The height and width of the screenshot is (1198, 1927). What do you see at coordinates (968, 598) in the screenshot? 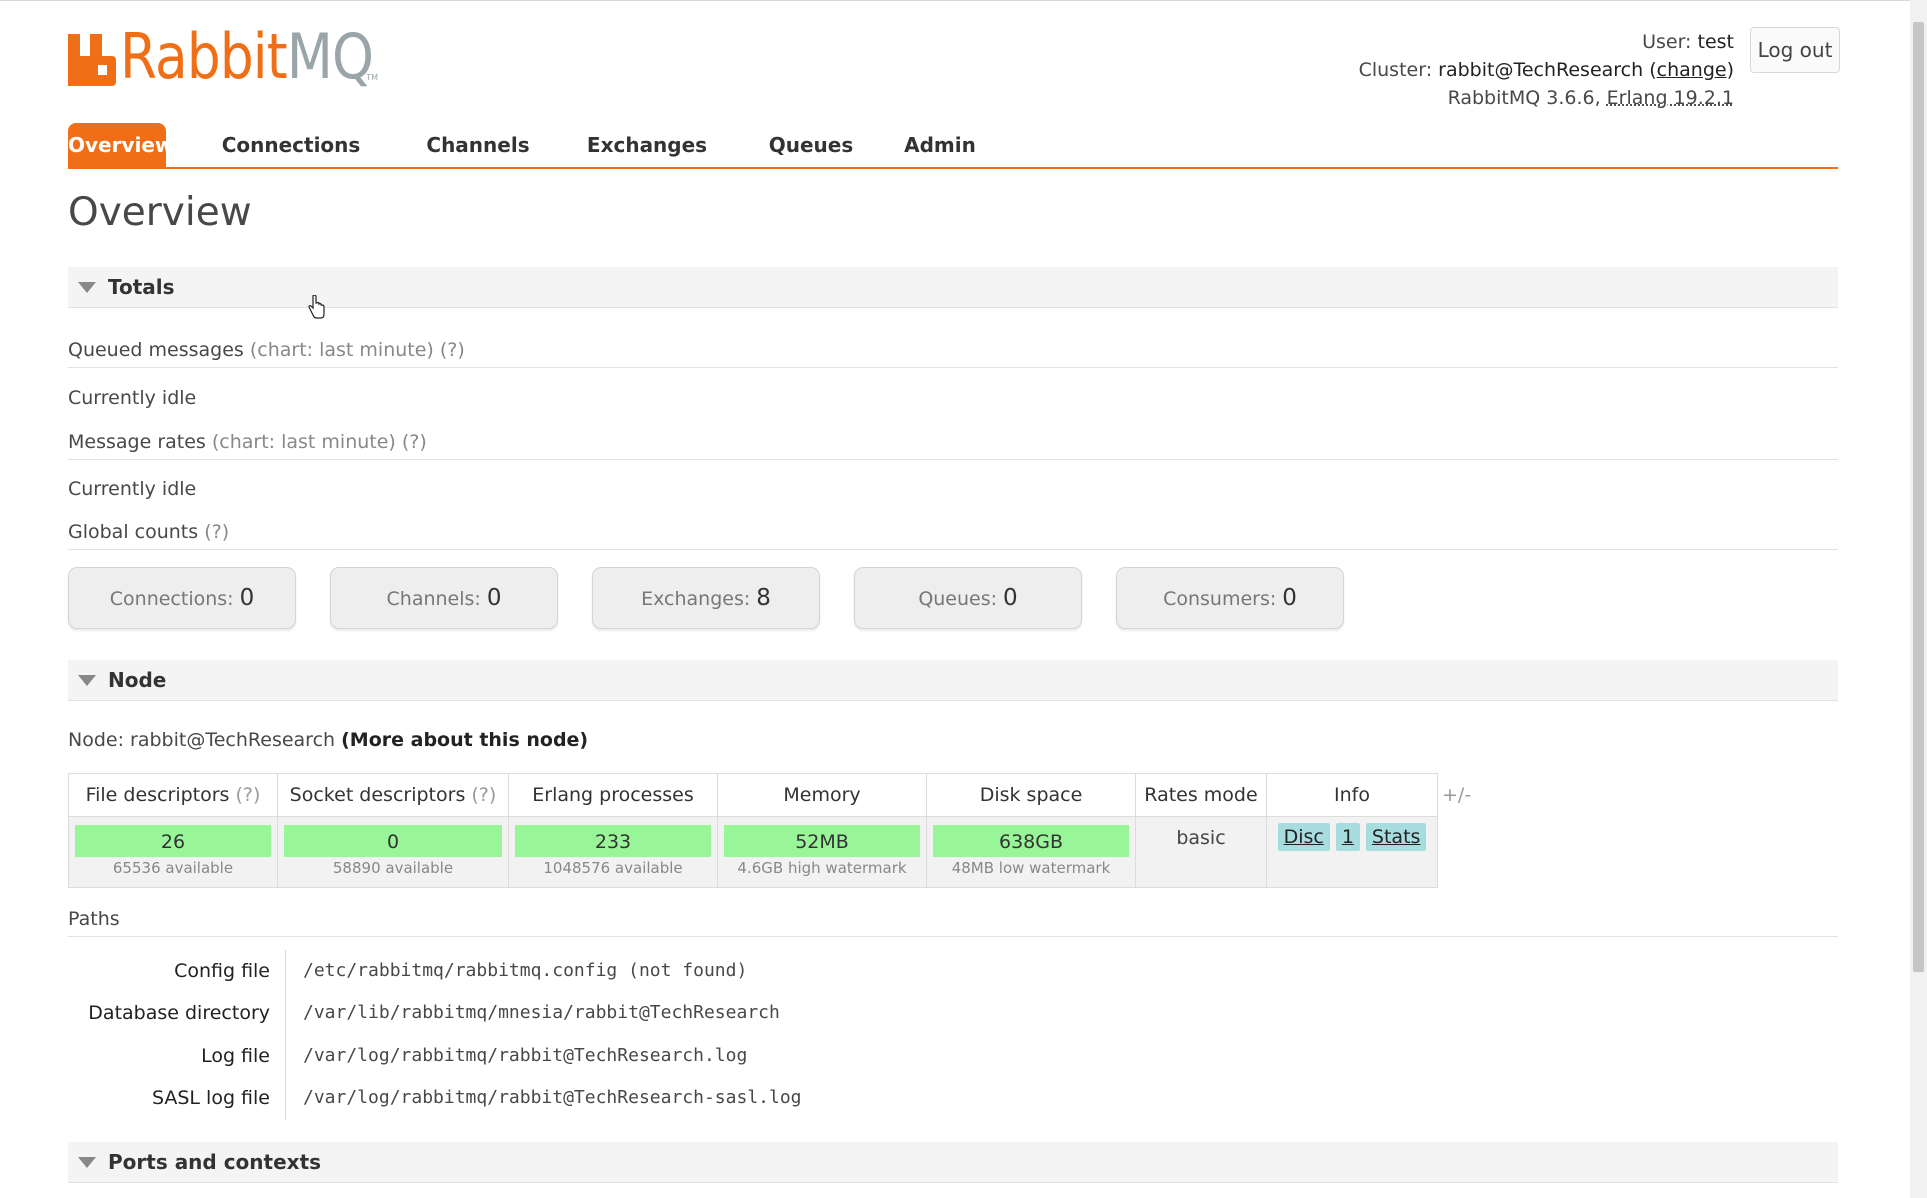
I see `queues-count-box: Queues: 0` at bounding box center [968, 598].